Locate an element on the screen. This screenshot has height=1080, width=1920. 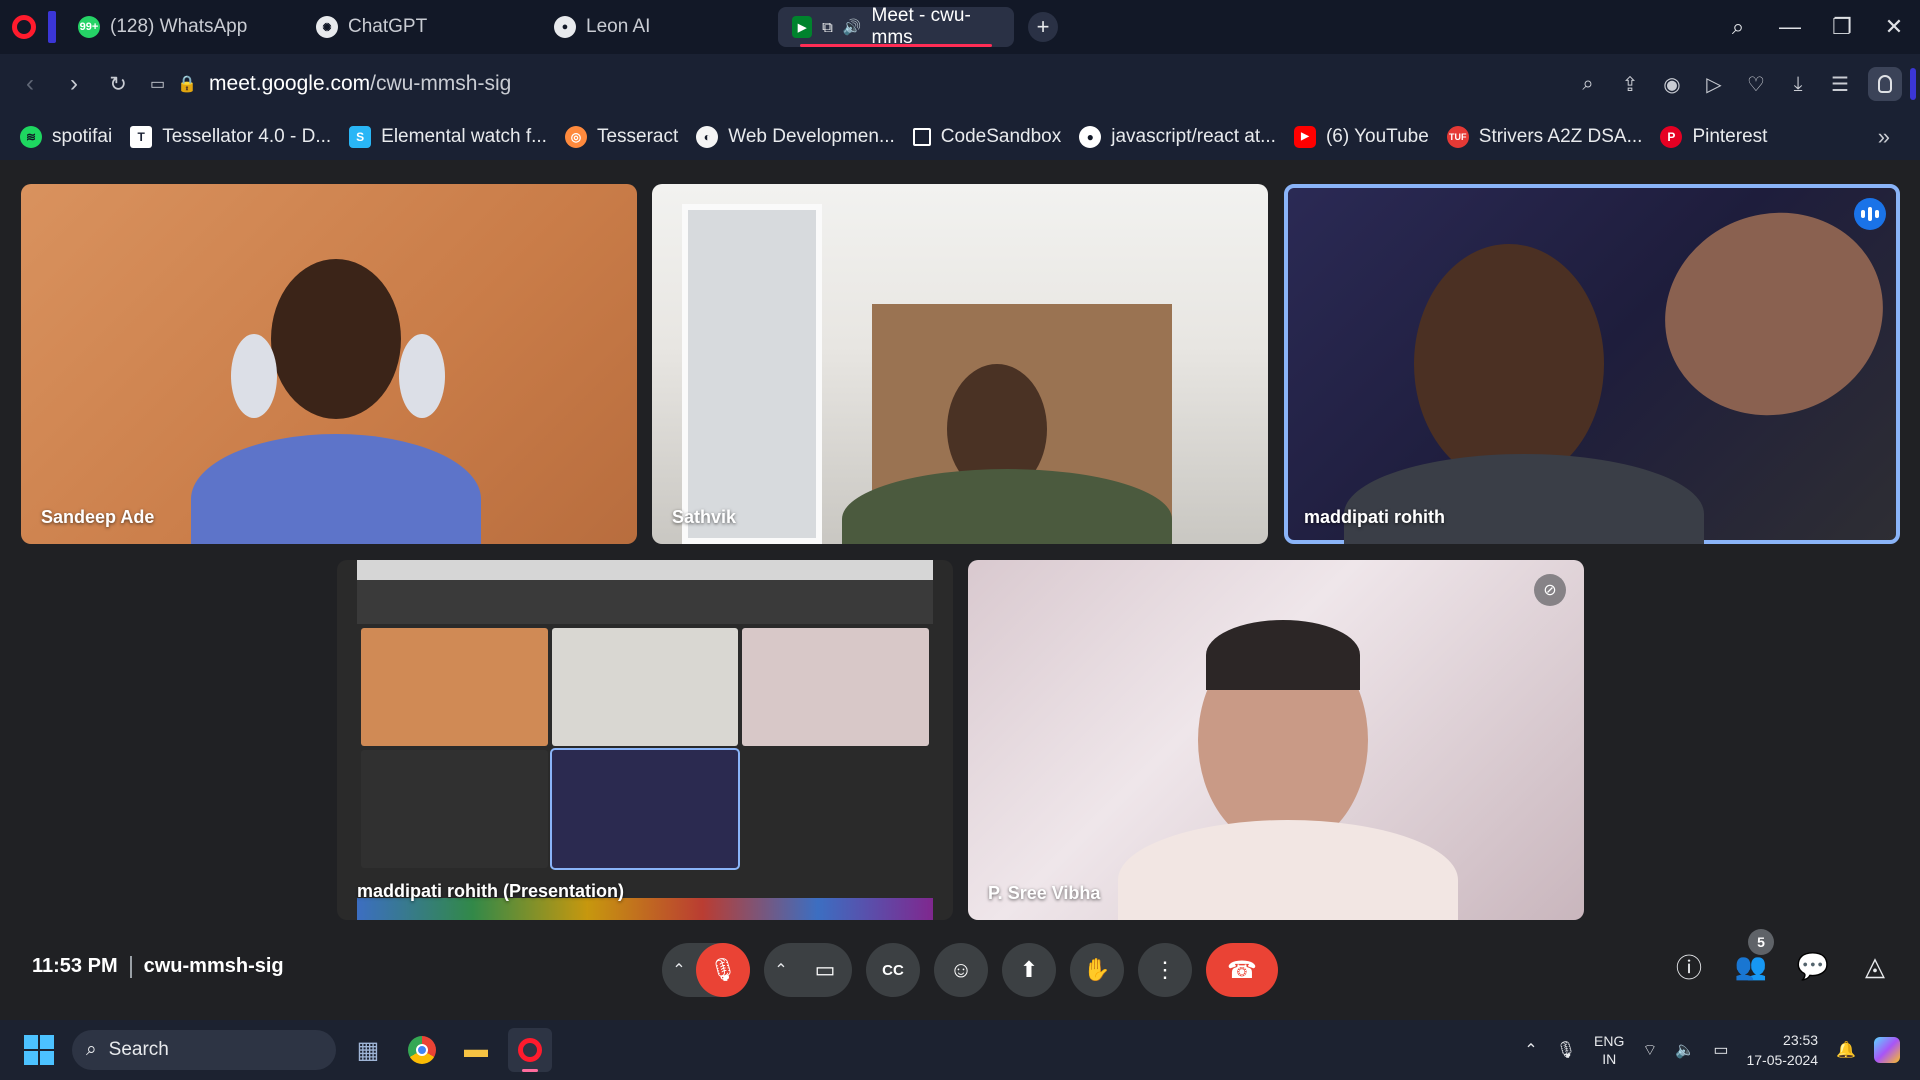
tray-overflow-chevron-icon: ⌃ is located at coordinates (1530, 1050).